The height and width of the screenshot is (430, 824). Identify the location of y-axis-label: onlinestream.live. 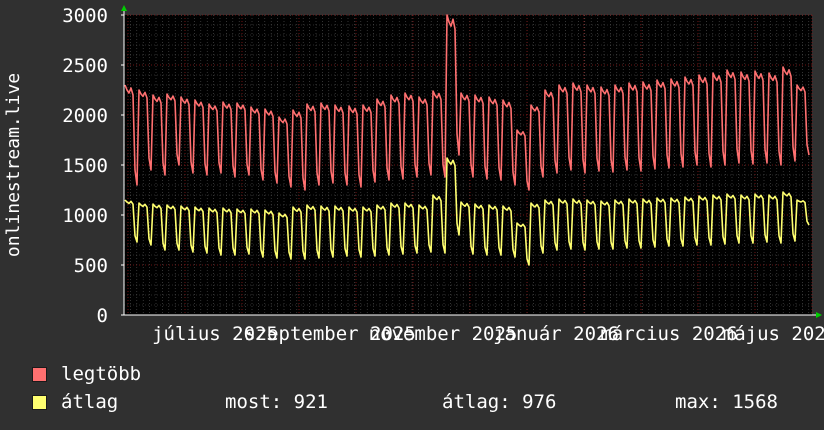
(13, 165).